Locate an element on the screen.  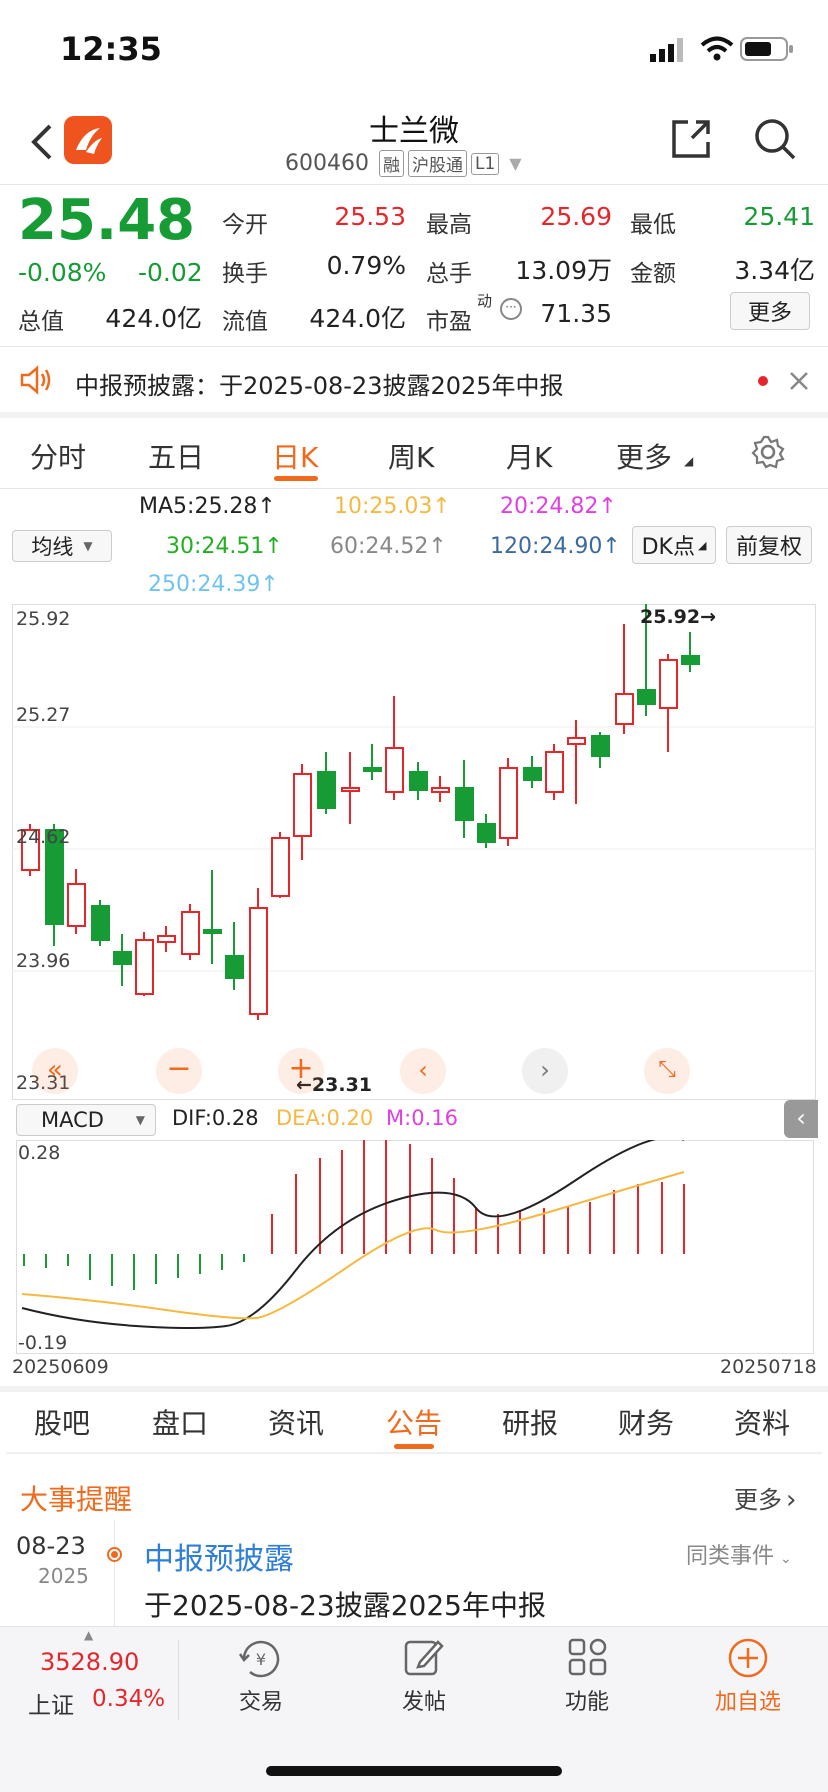
tab-weekly-k: 周K is located at coordinates (411, 456).